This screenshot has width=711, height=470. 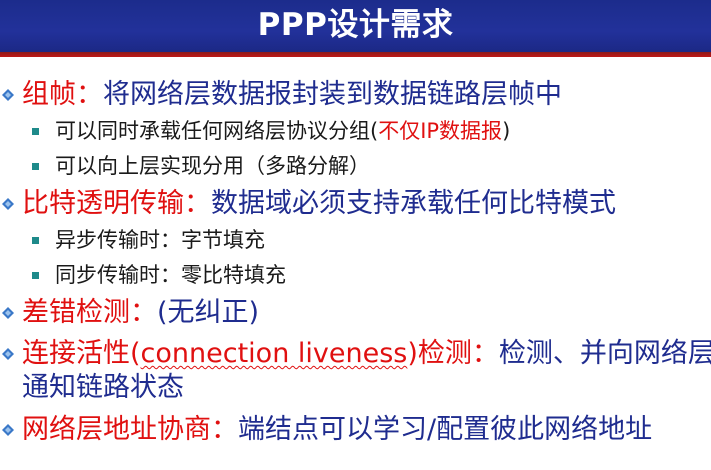 I want to click on bullet-body: 通知链路状态, so click(x=103, y=387).